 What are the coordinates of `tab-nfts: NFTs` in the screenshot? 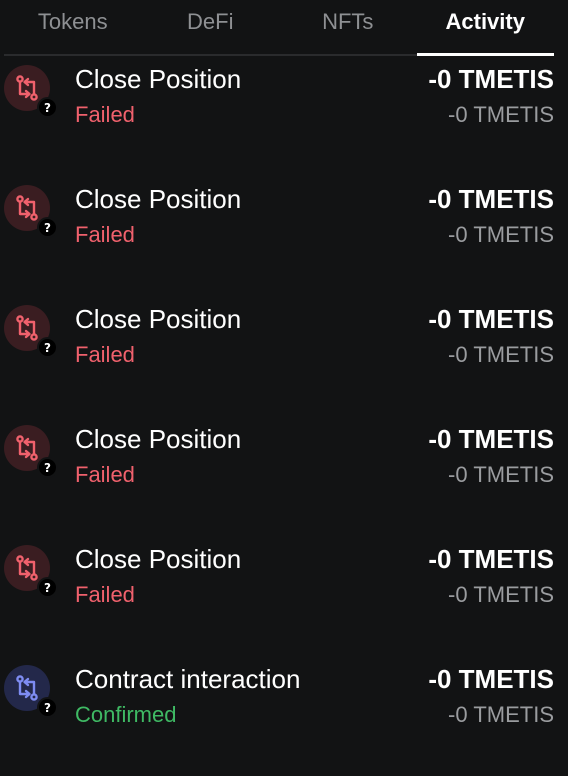 It's located at (348, 27).